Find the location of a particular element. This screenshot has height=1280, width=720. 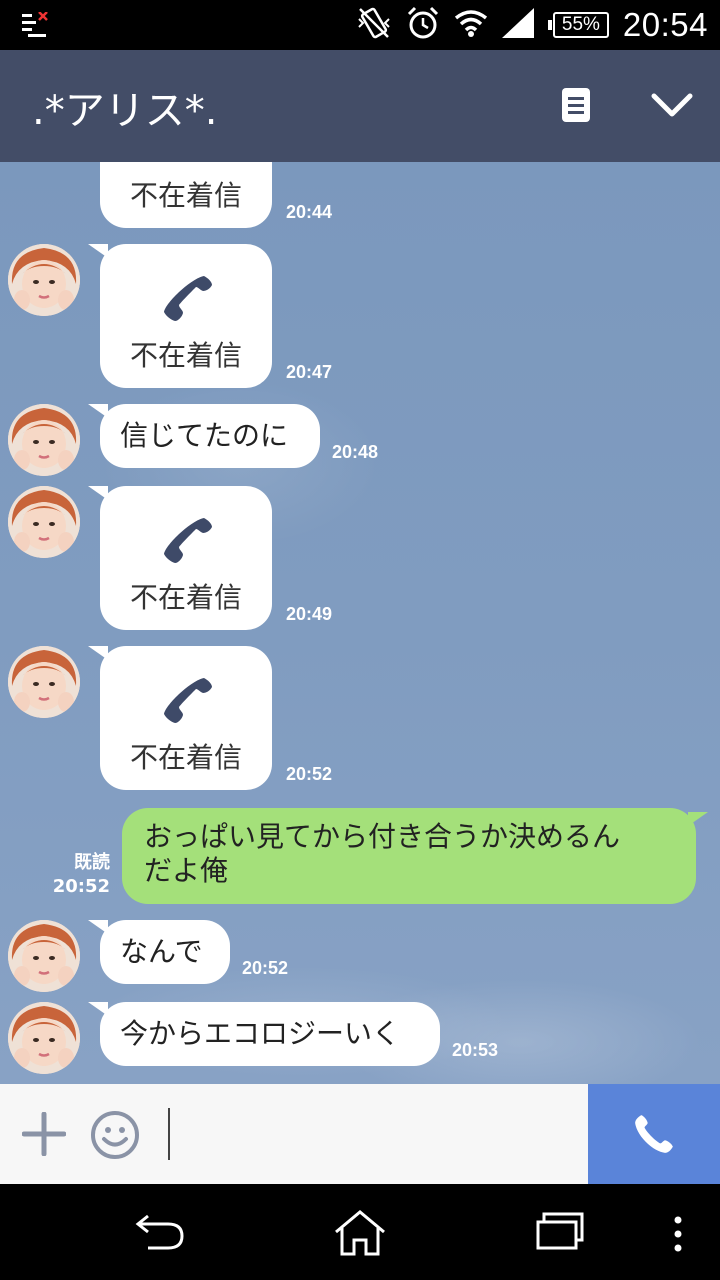

voice-call-button is located at coordinates (654, 1134).